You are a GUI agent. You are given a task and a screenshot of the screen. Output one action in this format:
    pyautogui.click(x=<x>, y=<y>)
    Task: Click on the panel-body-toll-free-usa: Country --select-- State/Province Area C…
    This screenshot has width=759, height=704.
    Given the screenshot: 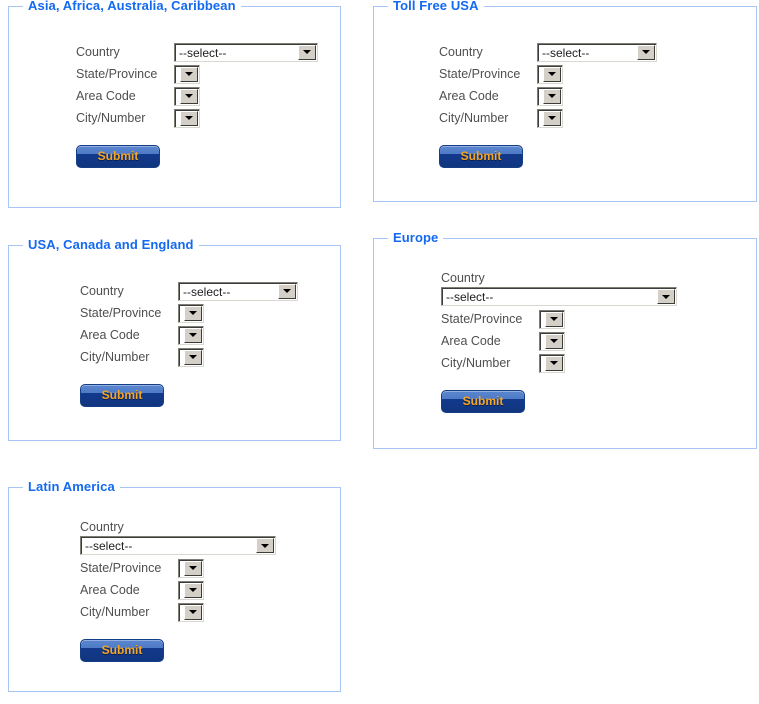 What is the action you would take?
    pyautogui.click(x=565, y=90)
    